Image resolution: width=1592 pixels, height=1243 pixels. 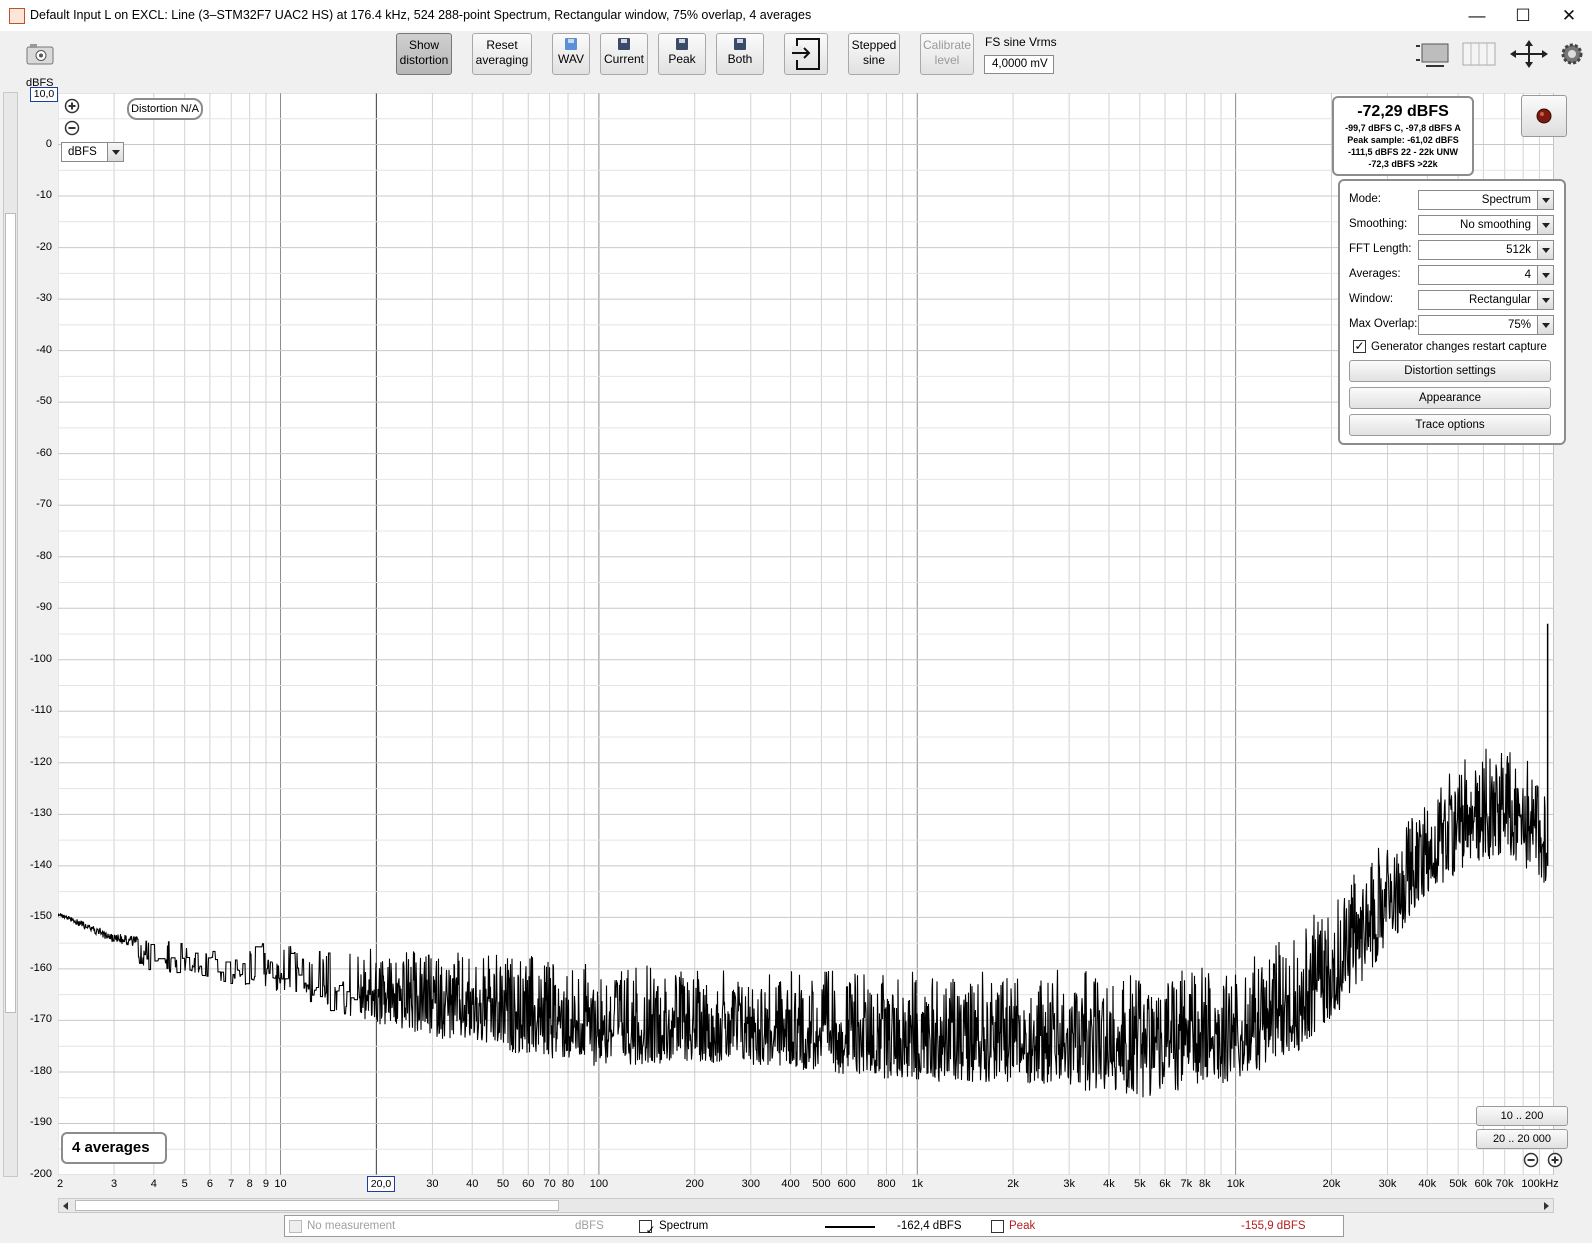 I want to click on setting-select: 4, so click(x=1486, y=275).